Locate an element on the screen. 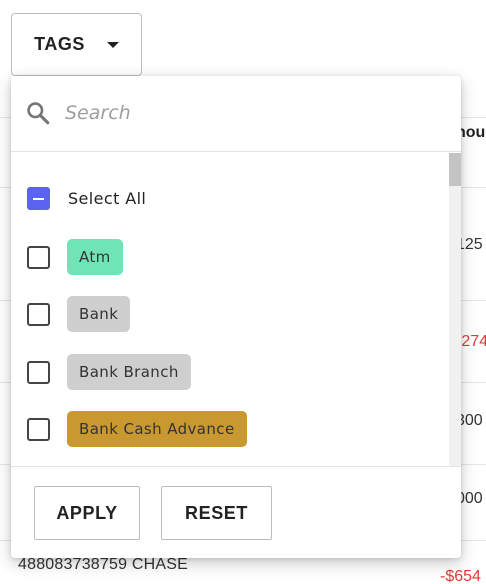 Image resolution: width=486 pixels, height=584 pixels. chevron-down-icon is located at coordinates (112, 44).